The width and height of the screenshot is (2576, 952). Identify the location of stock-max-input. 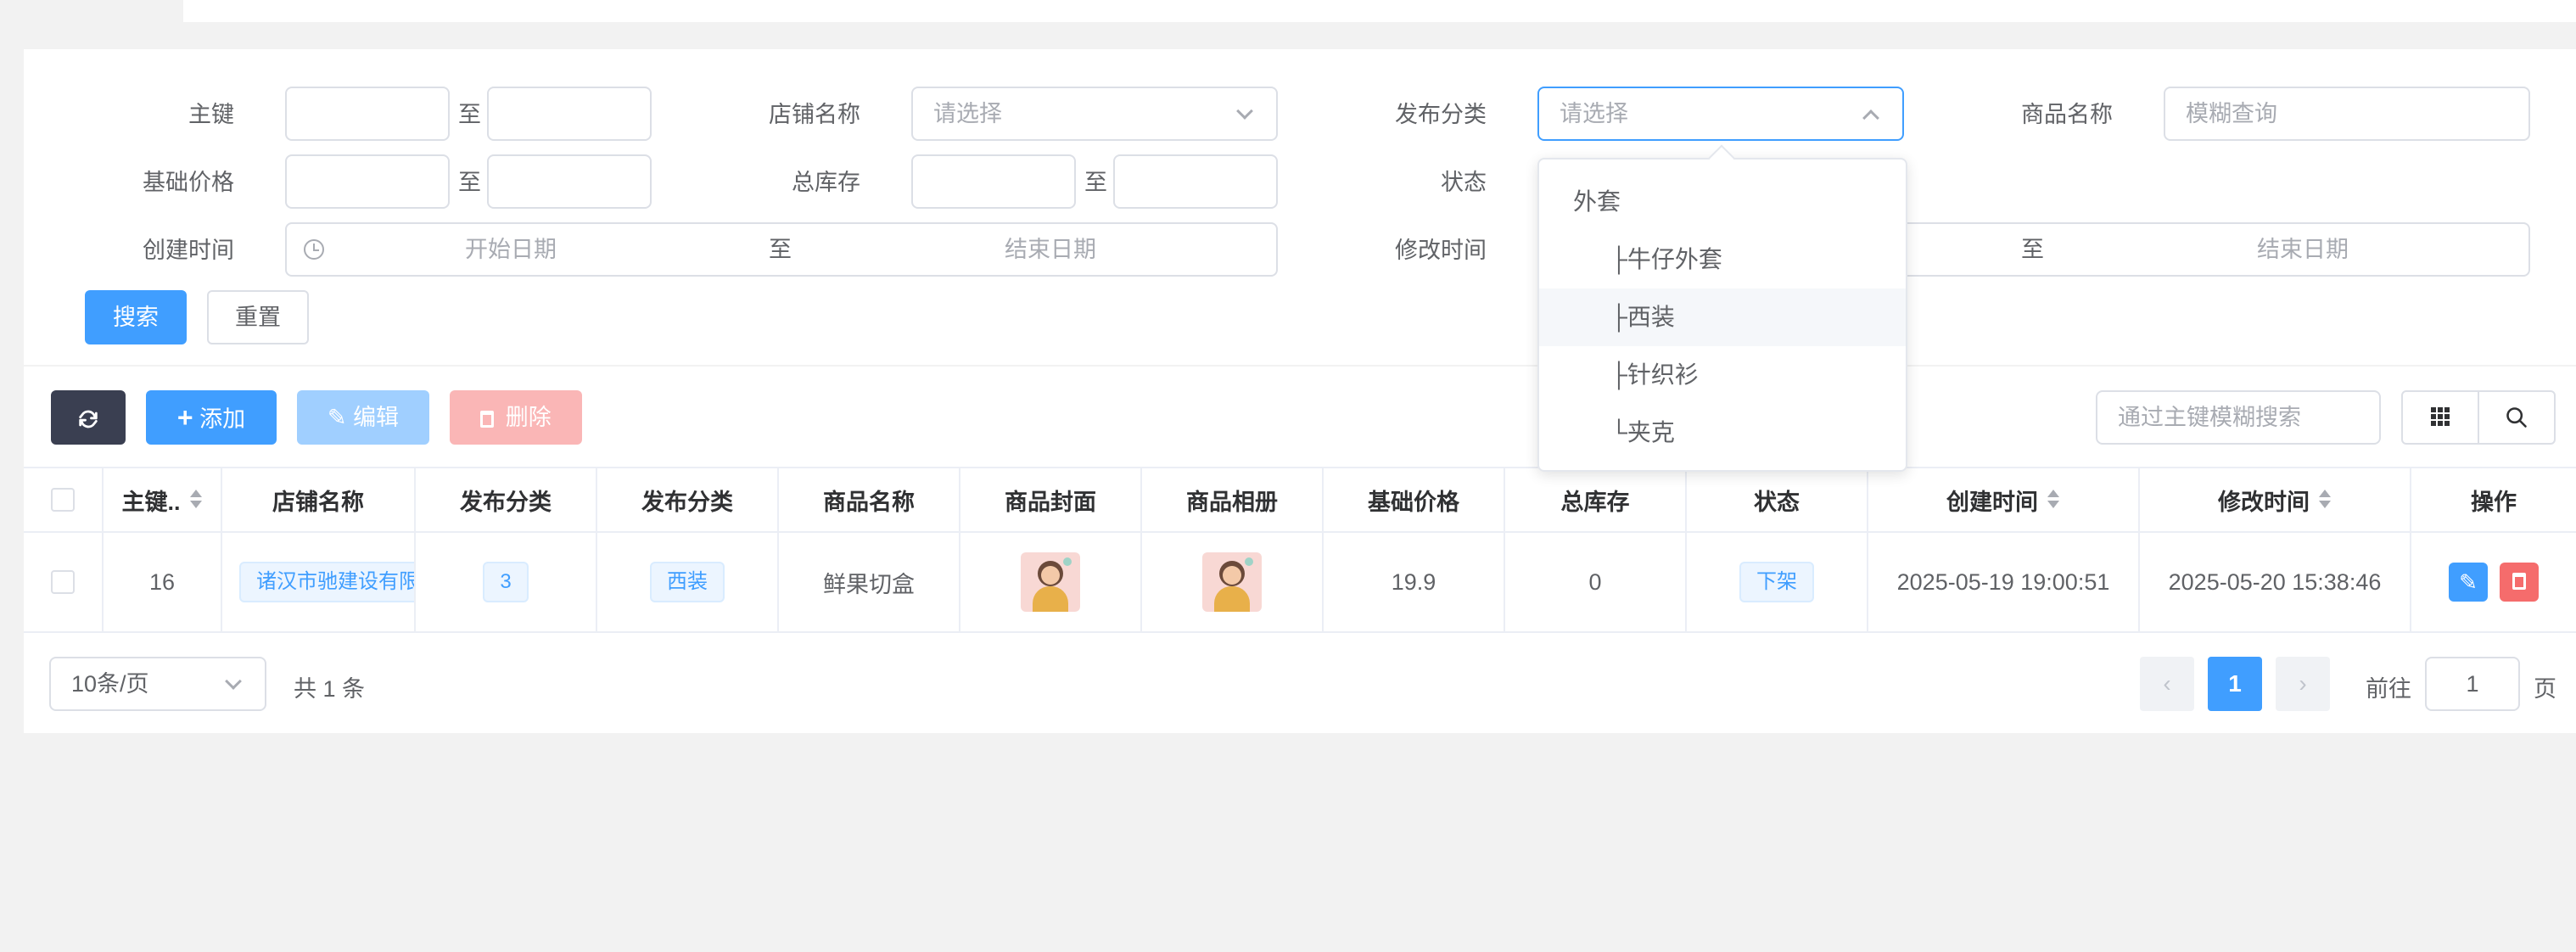
(1195, 181).